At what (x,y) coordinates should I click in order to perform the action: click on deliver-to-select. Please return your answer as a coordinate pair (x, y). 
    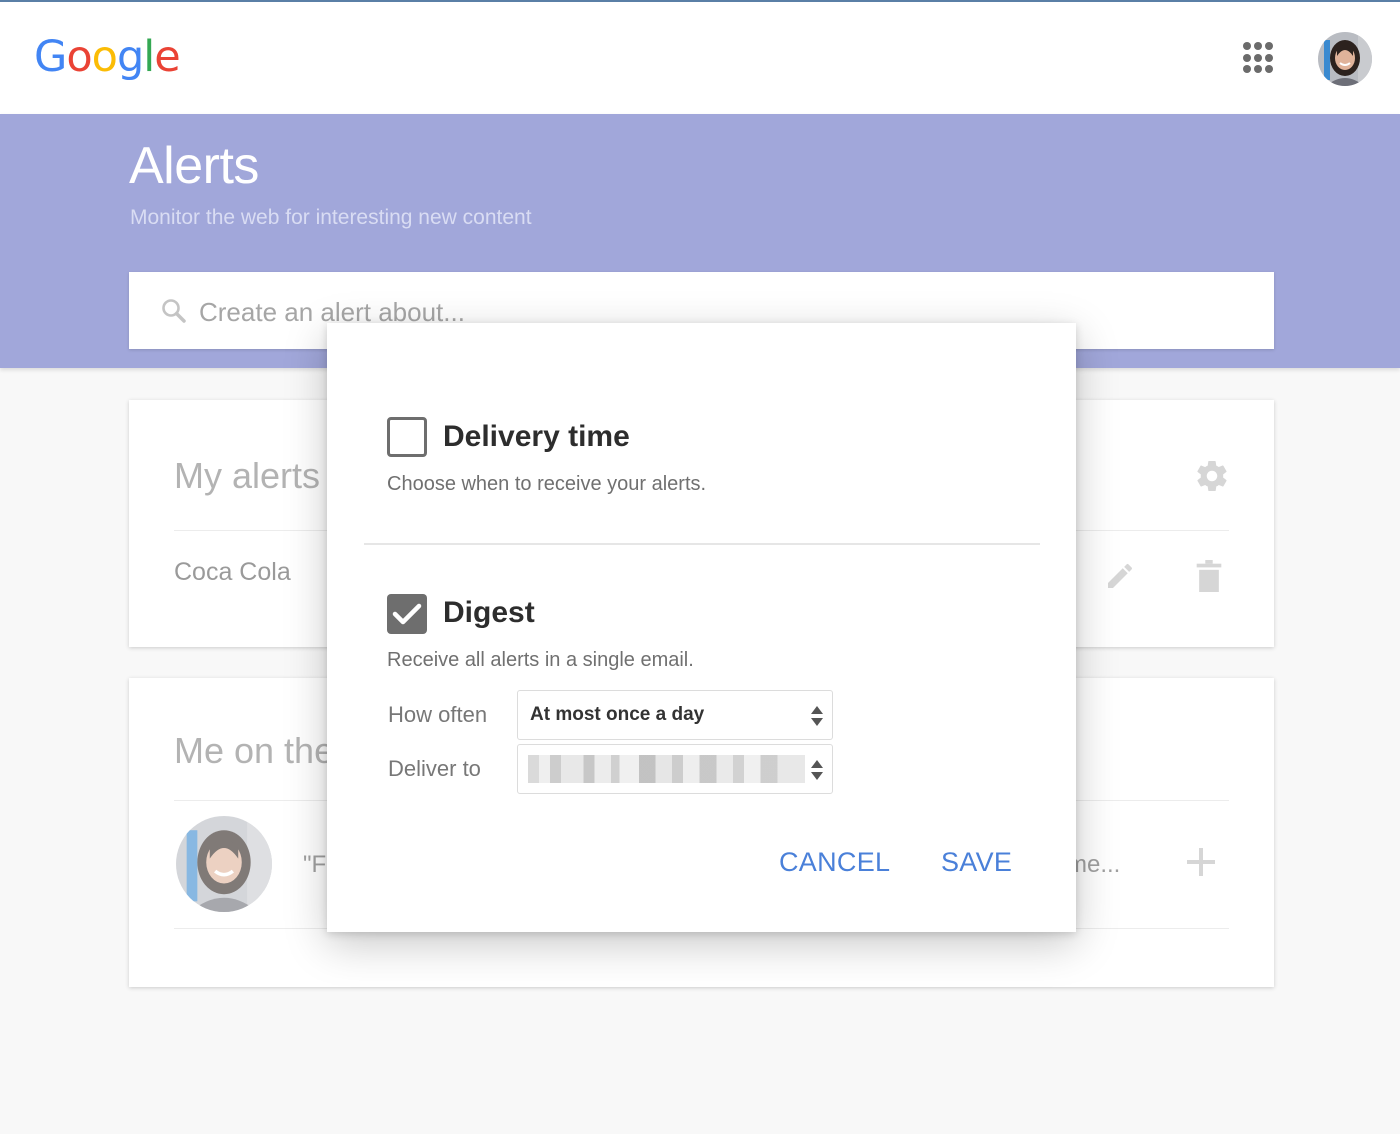
    Looking at the image, I should click on (675, 769).